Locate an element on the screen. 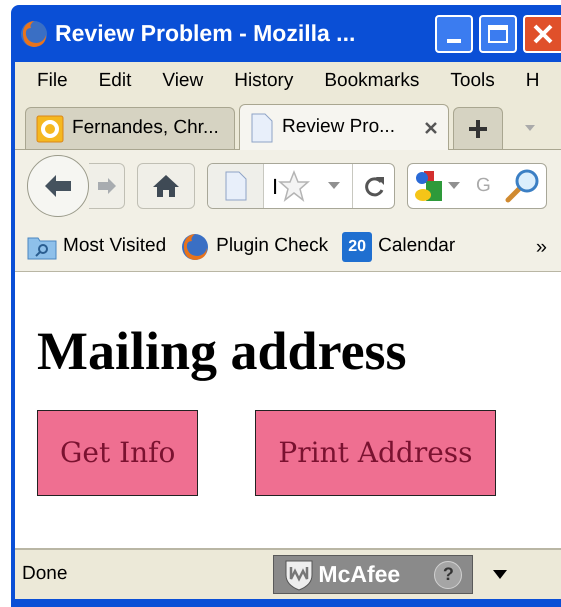  plus-icon is located at coordinates (478, 128).